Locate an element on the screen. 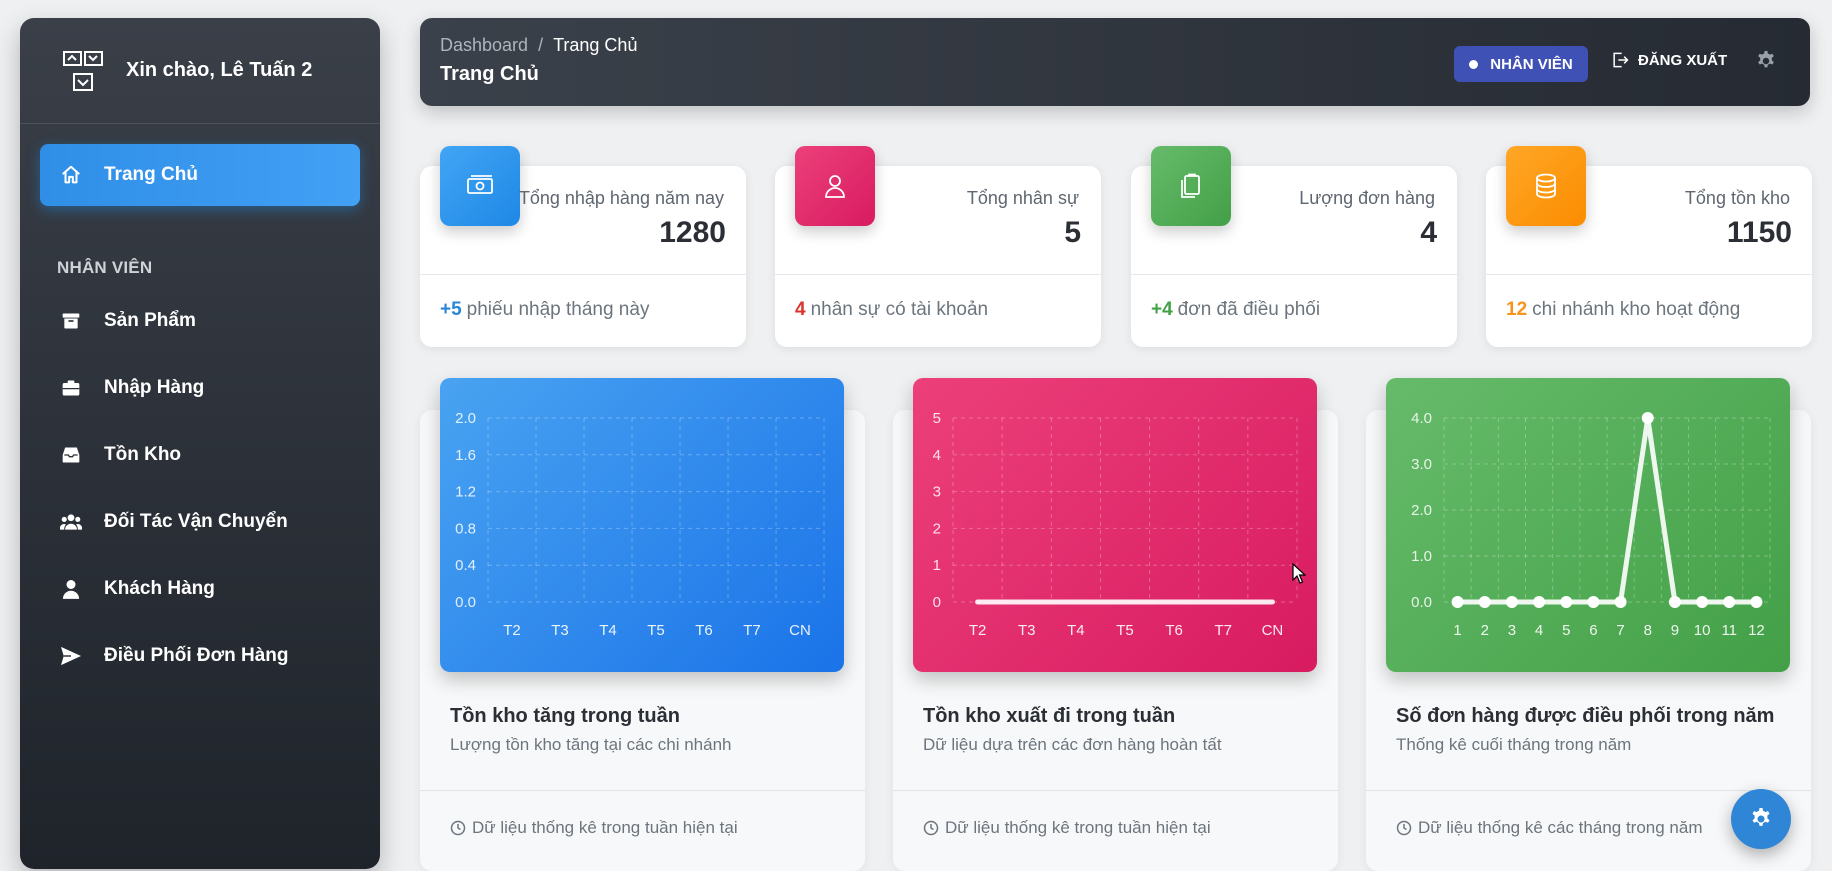 Image resolution: width=1832 pixels, height=871 pixels. users-icon is located at coordinates (71, 522).